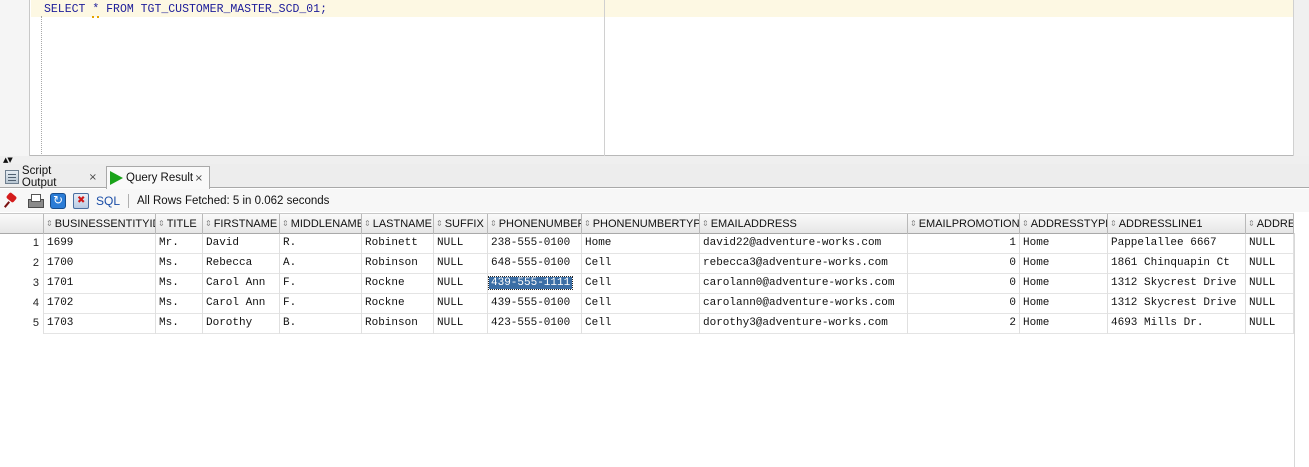  What do you see at coordinates (964, 324) in the screenshot?
I see `cell-emailpromotion: 2` at bounding box center [964, 324].